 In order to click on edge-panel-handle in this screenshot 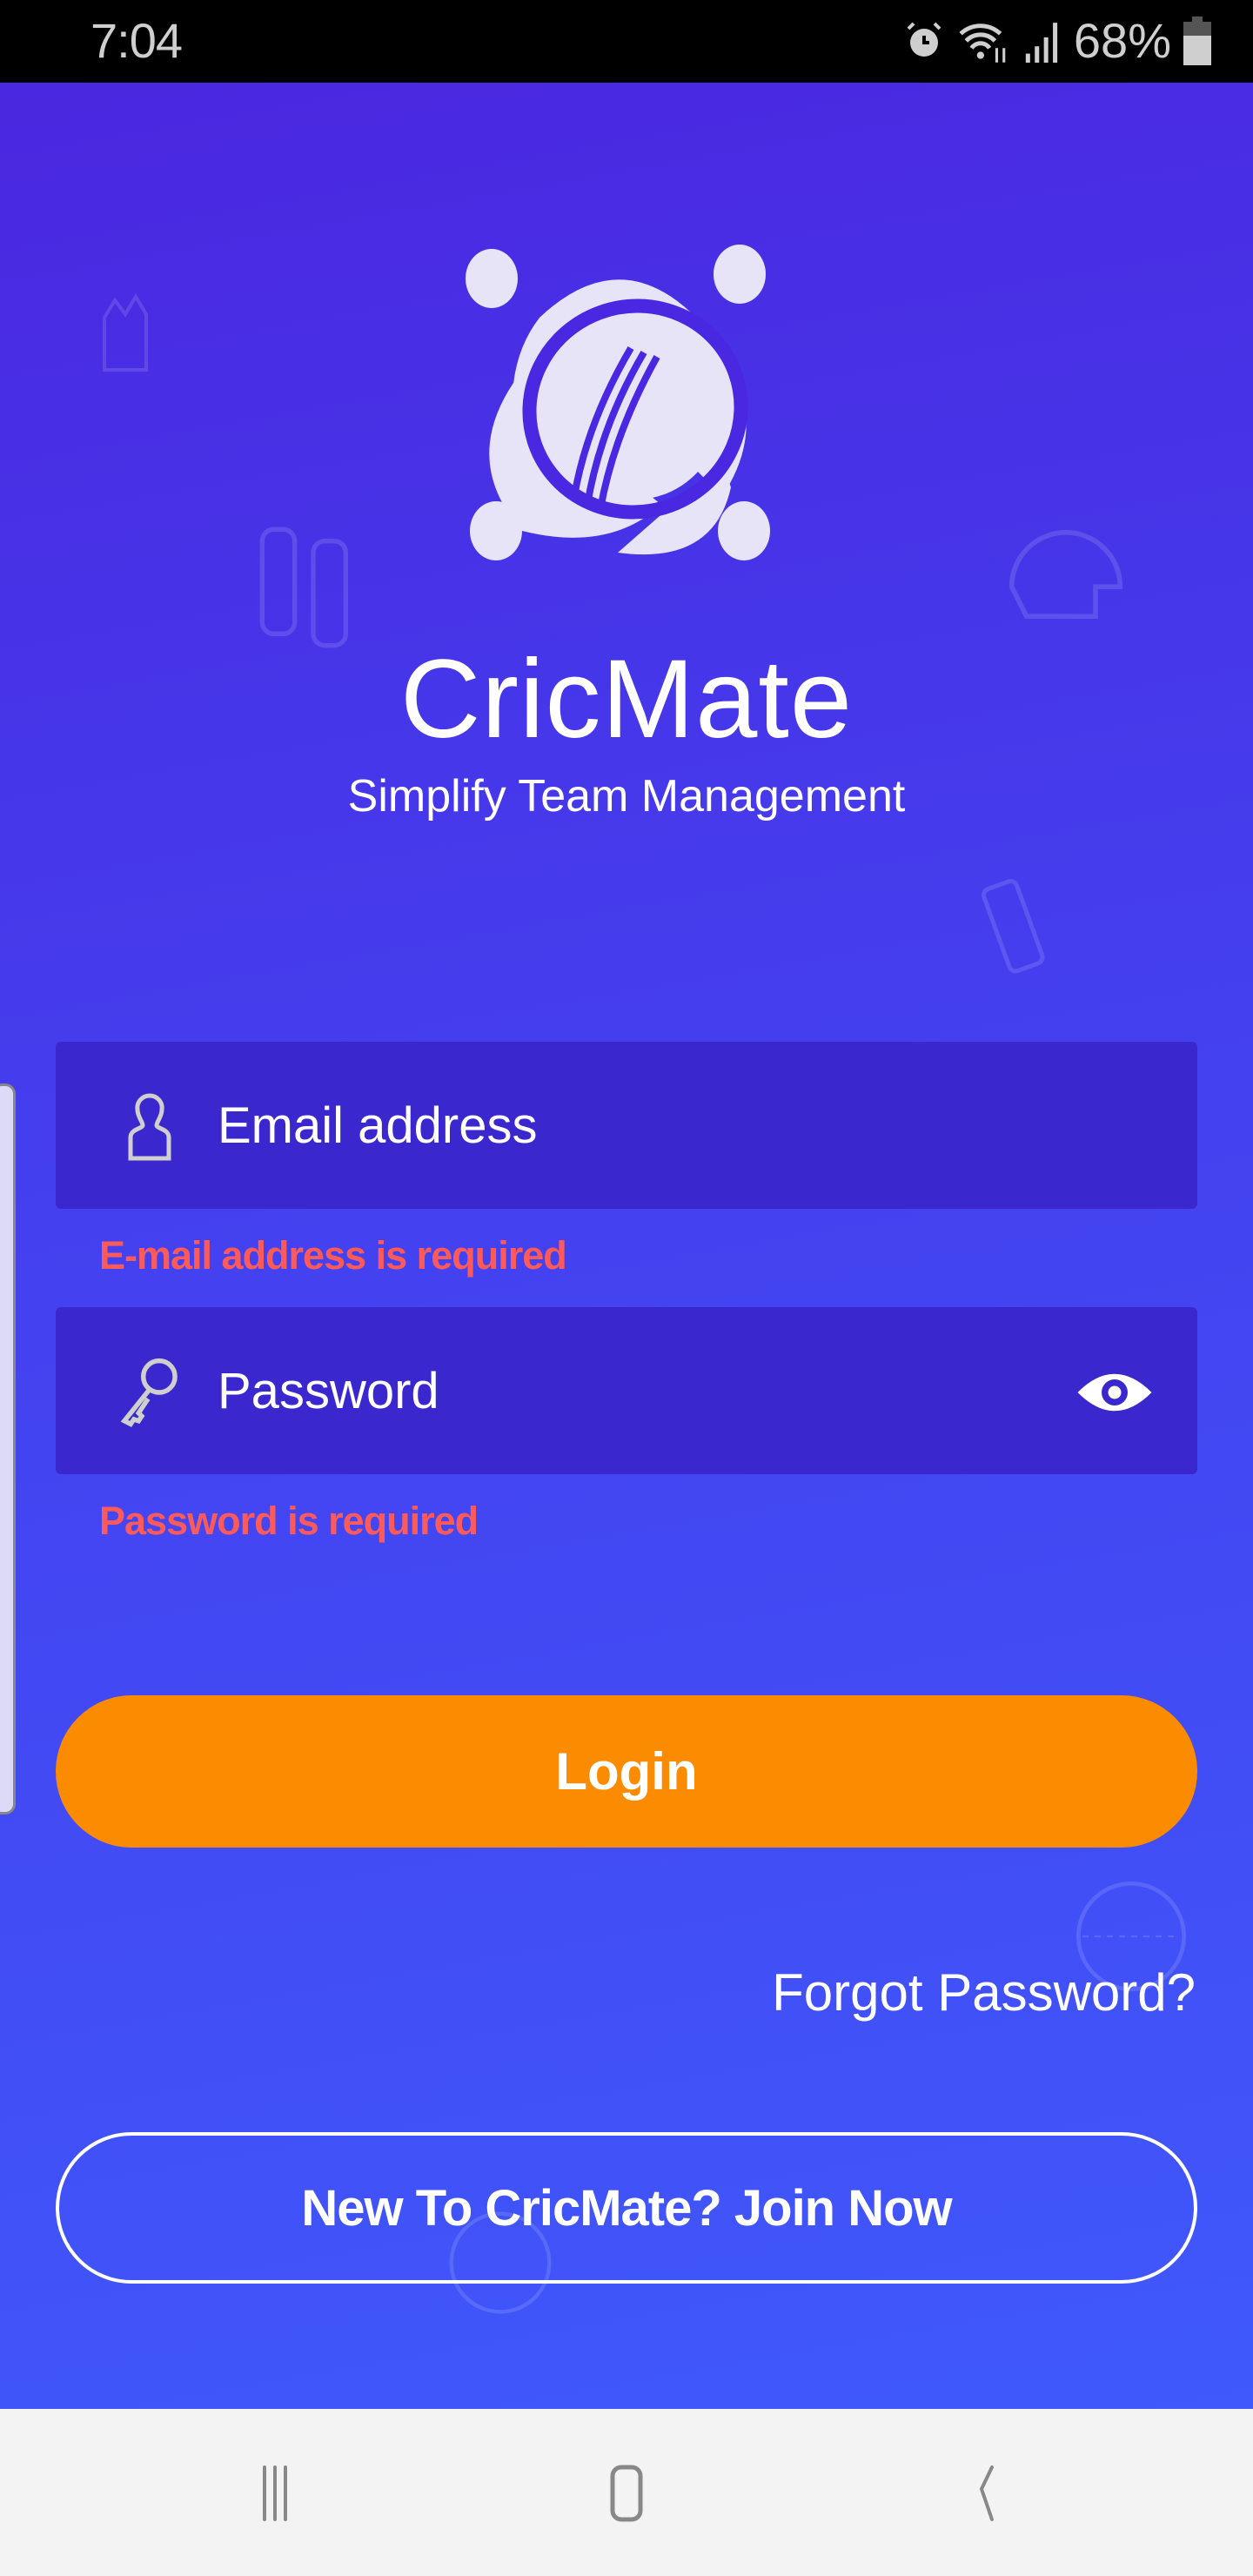, I will do `click(8, 1449)`.